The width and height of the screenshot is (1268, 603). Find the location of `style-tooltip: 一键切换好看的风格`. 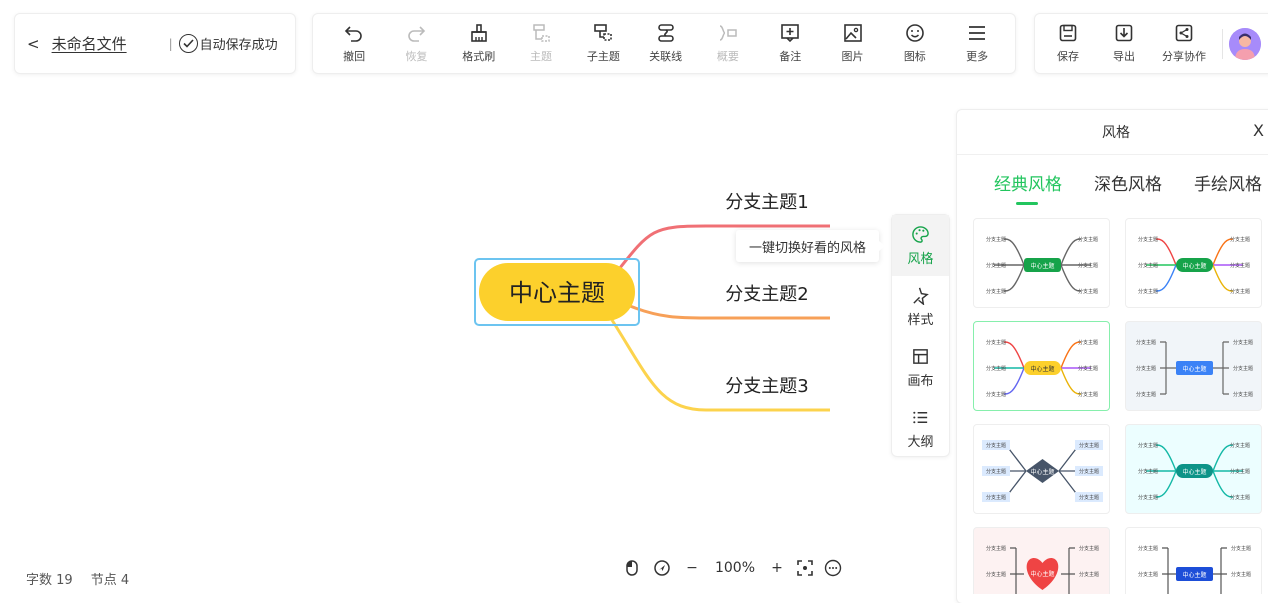

style-tooltip: 一键切换好看的风格 is located at coordinates (810, 246).